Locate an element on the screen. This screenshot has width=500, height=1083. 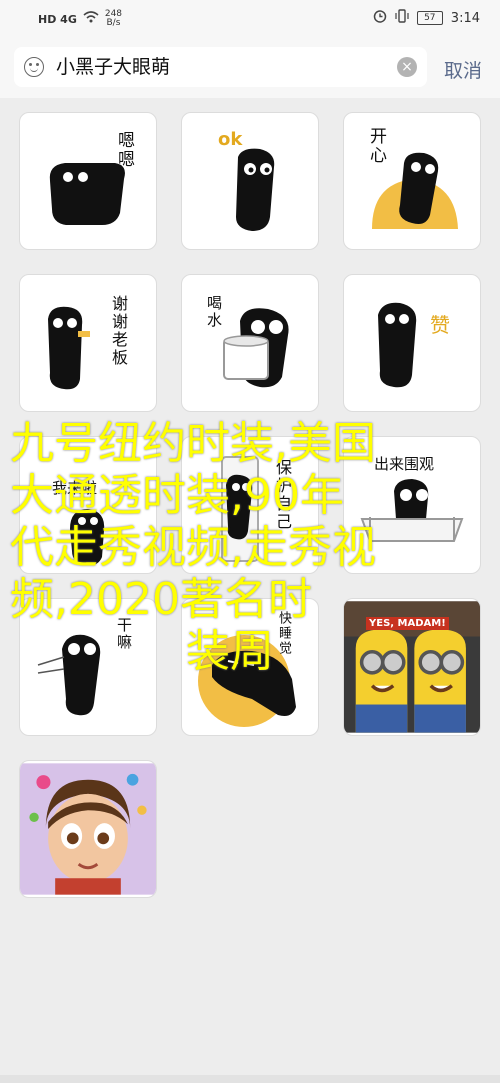
sticker-caption: 嗯嗯 is located at coordinates (124, 150).